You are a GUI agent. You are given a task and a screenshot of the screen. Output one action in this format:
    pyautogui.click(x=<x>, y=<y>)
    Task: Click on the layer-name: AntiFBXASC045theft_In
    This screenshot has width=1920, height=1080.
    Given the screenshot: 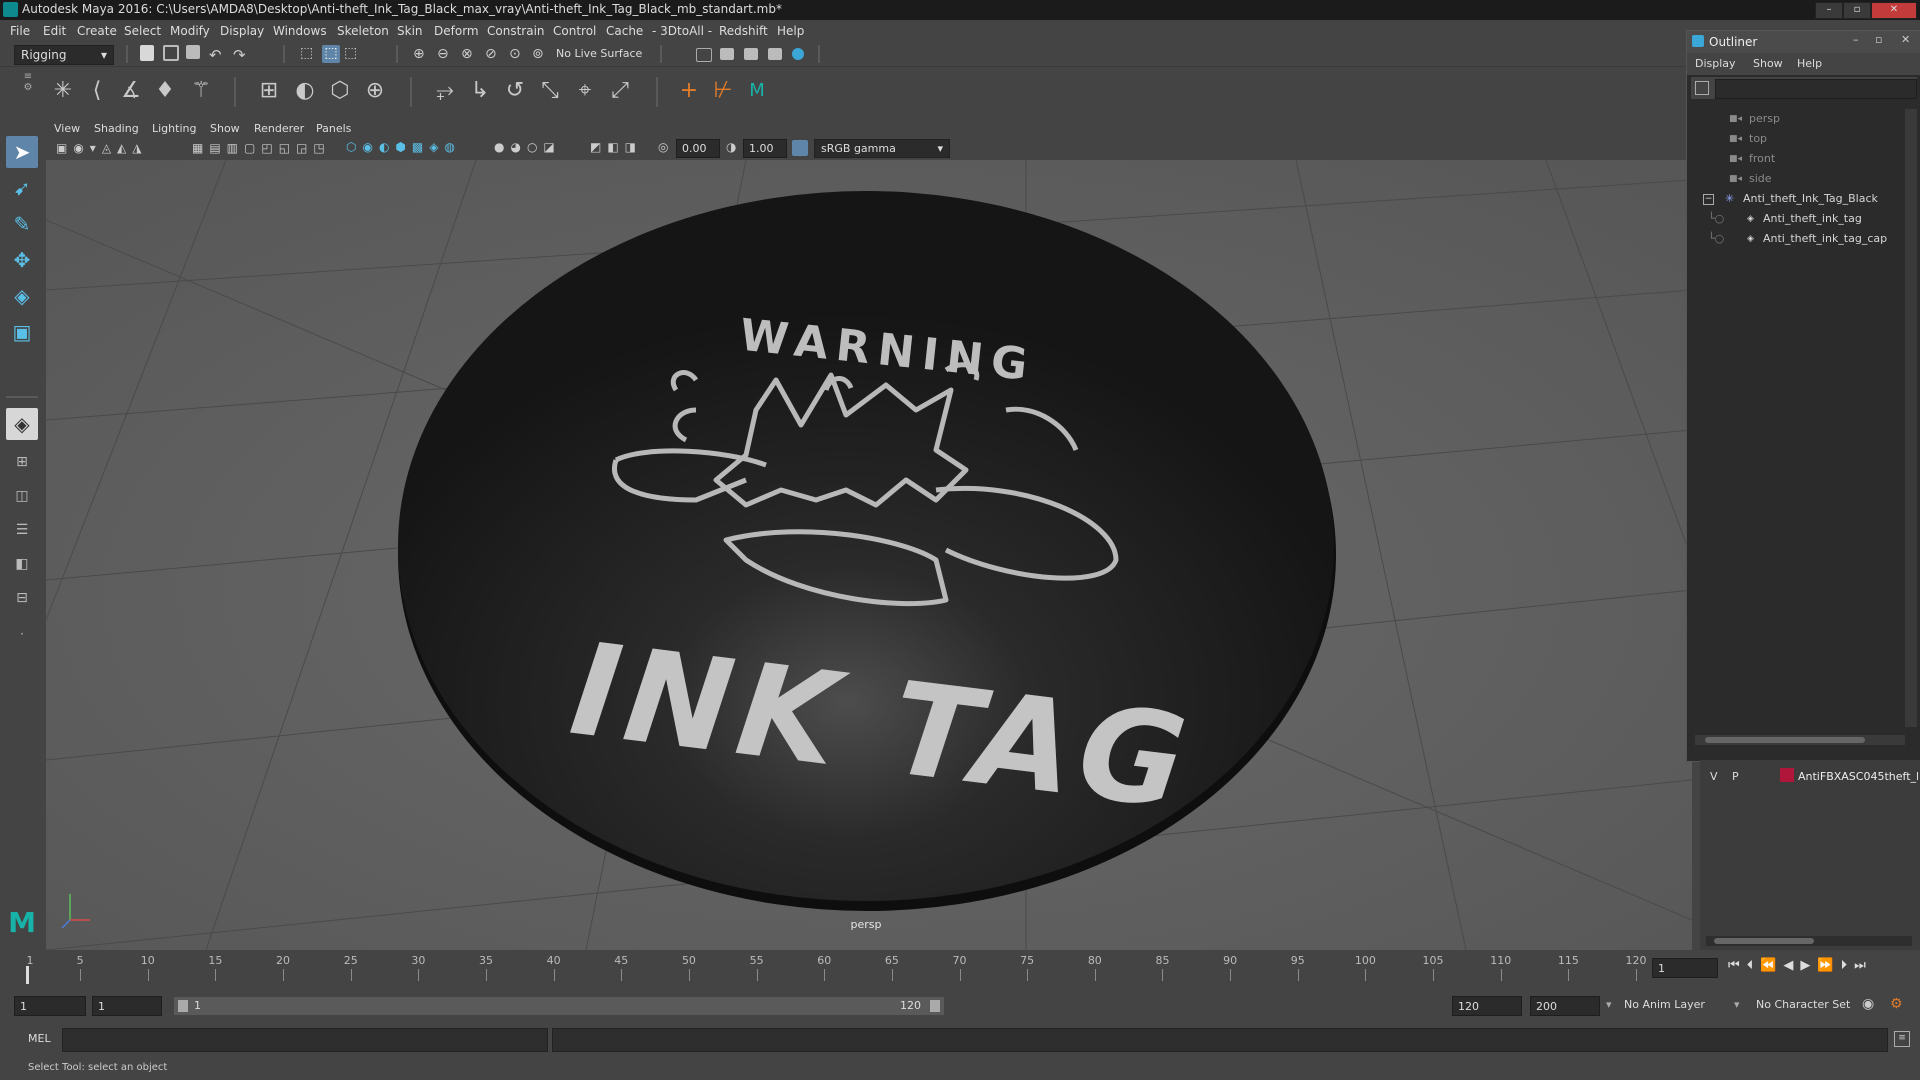 What is the action you would take?
    pyautogui.click(x=1858, y=776)
    